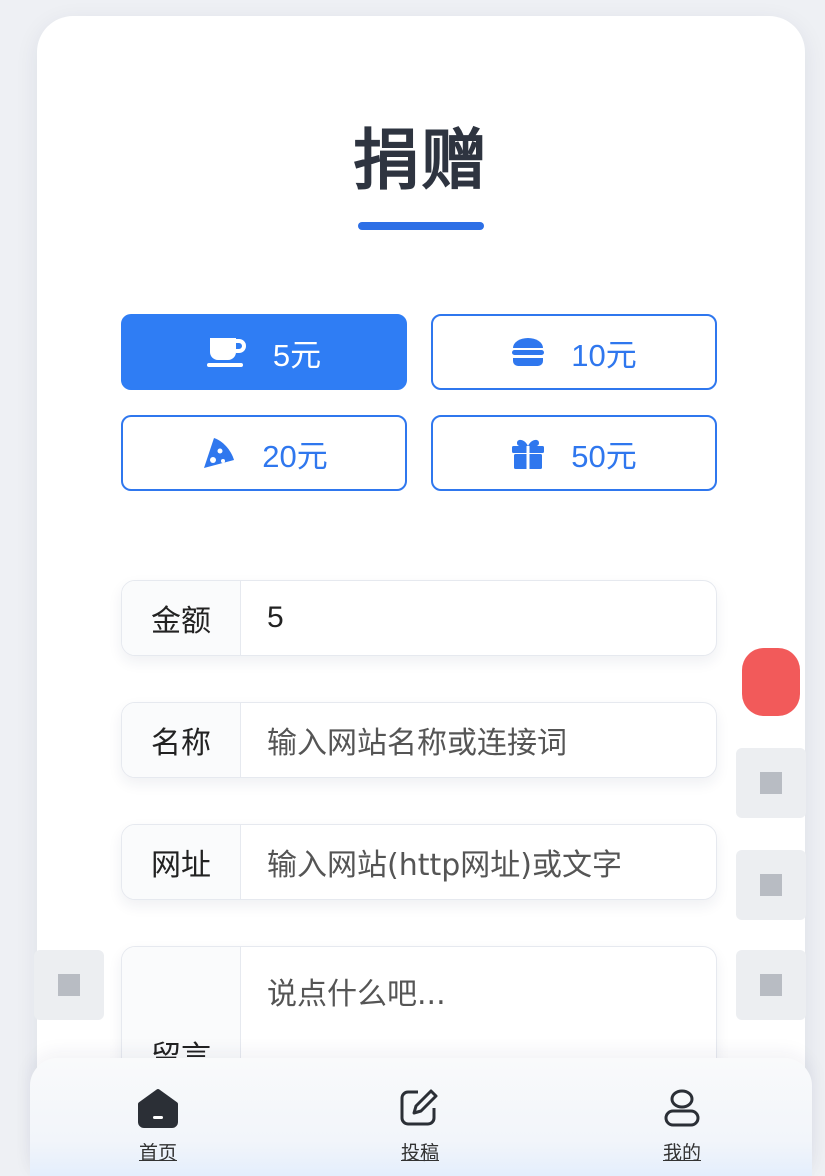 This screenshot has width=825, height=1176. I want to click on amount-label: 50元, so click(604, 456).